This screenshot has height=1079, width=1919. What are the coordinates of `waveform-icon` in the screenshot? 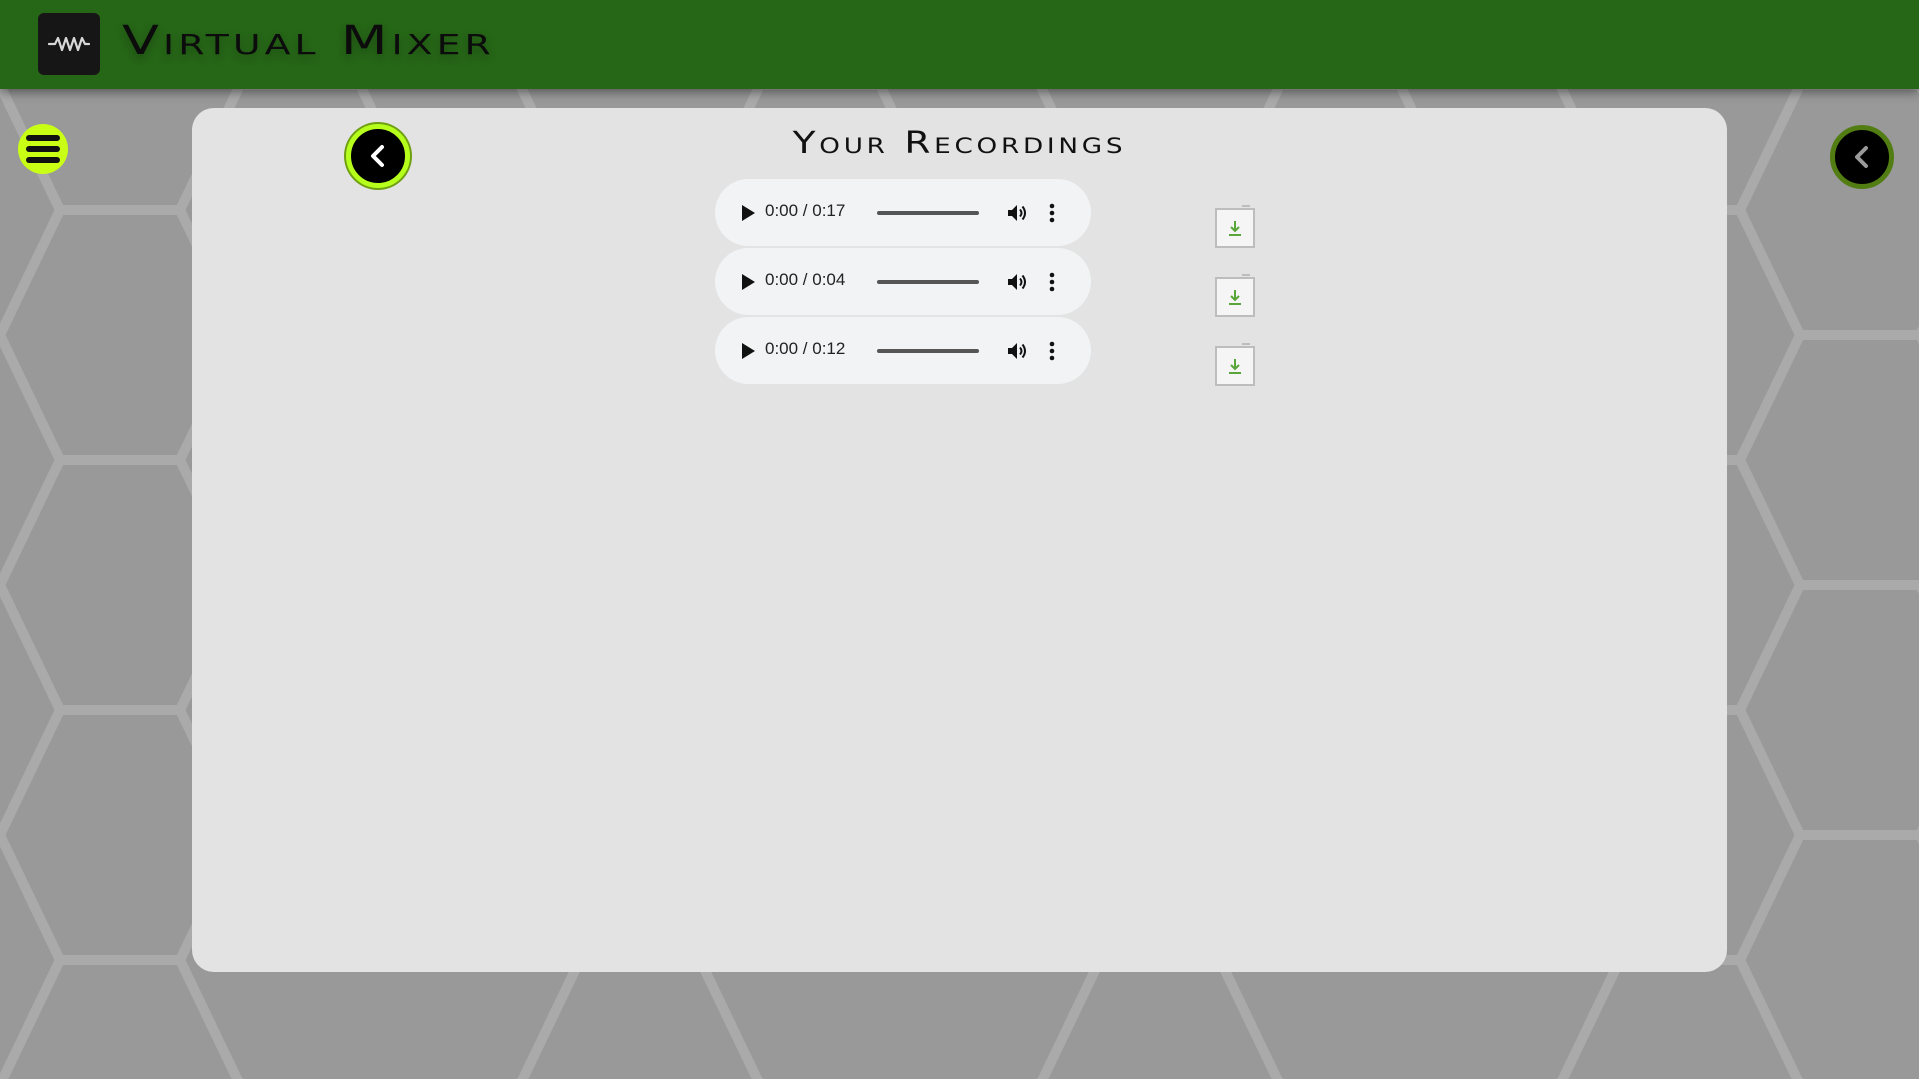 It's located at (69, 44).